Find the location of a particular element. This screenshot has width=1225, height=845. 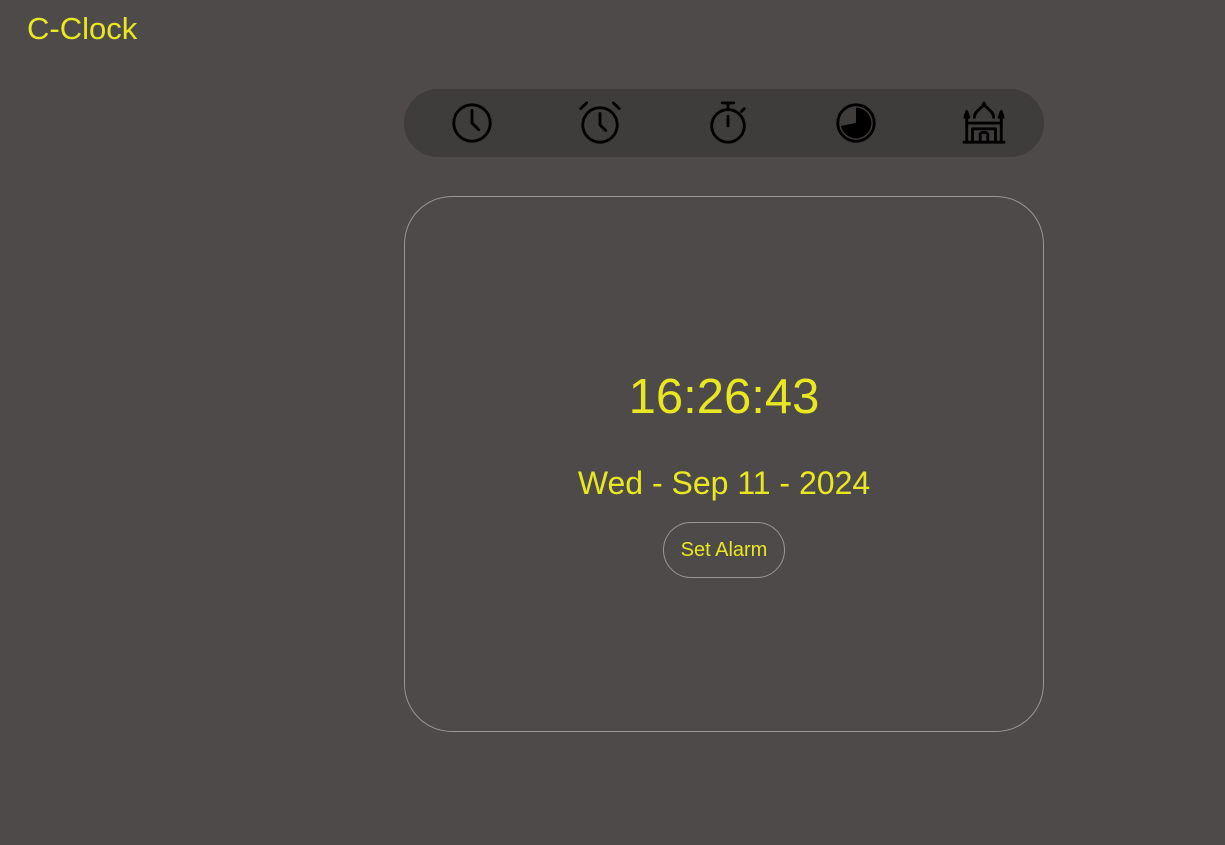

mode-nav-bar is located at coordinates (724, 123).